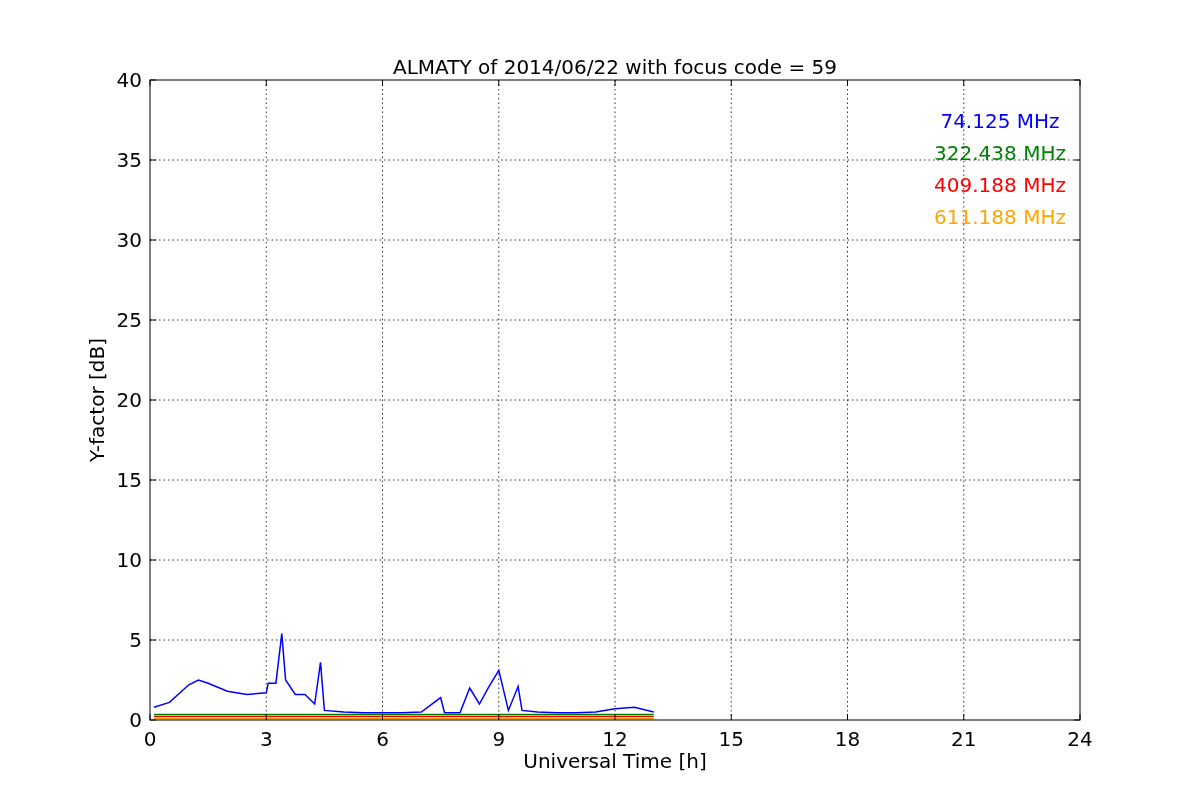 The width and height of the screenshot is (1200, 800). What do you see at coordinates (382, 739) in the screenshot?
I see `x-tick-label: 6` at bounding box center [382, 739].